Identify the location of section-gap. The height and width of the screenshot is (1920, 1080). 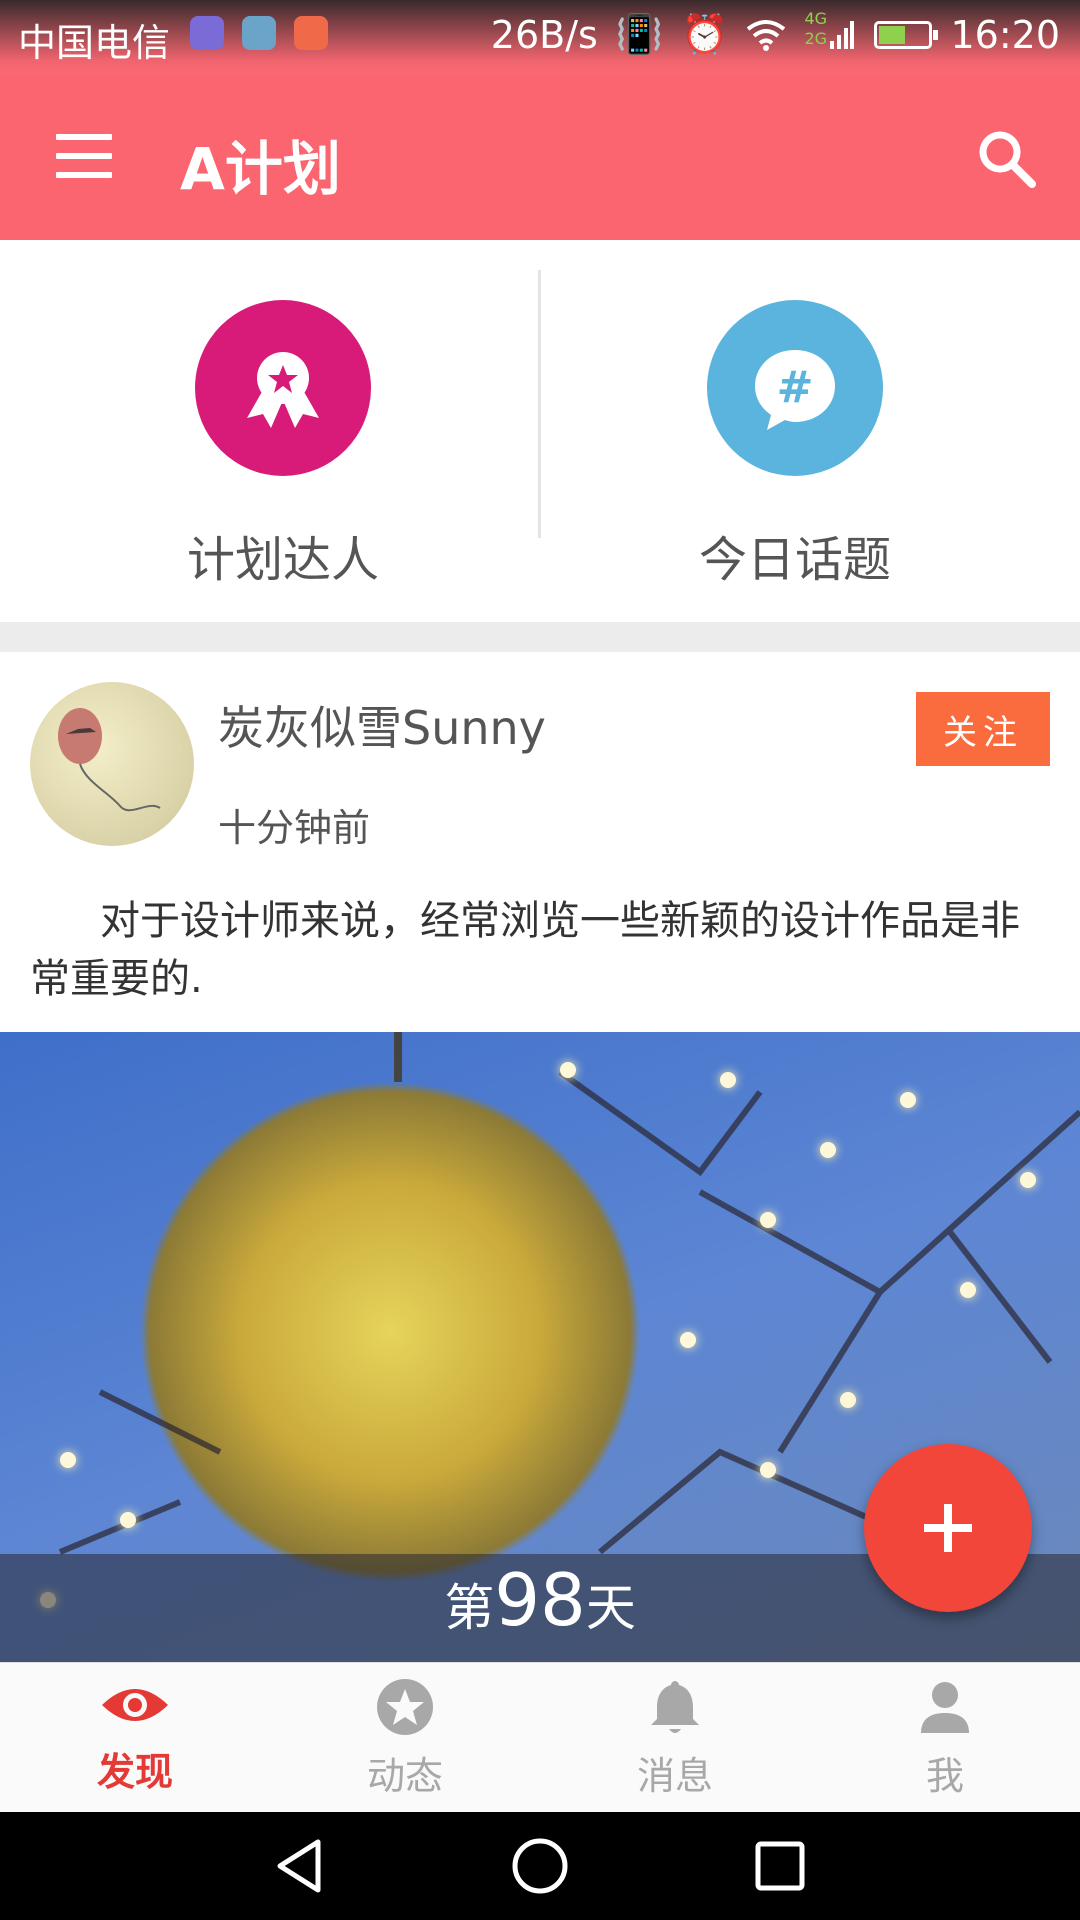
(540, 637).